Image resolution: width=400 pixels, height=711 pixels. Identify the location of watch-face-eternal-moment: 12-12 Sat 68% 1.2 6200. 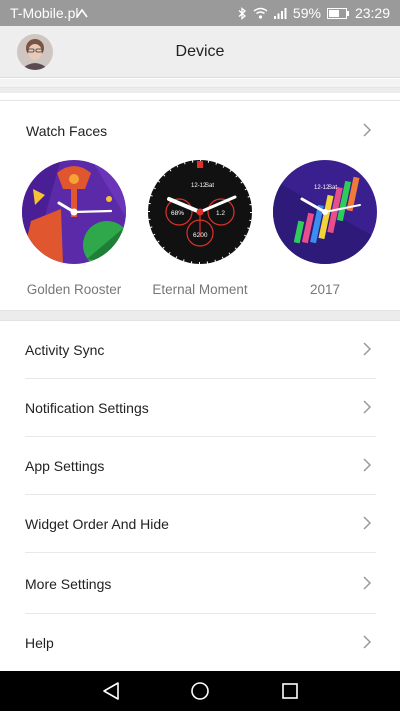
(200, 212).